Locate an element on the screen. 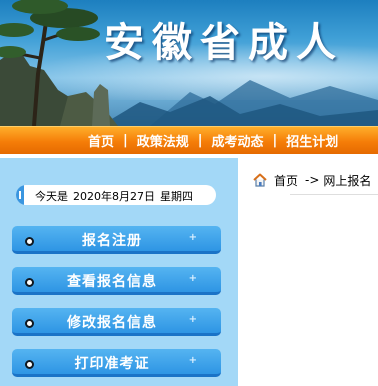 The image size is (378, 386). breadcrumb: 首页 -> 网上报名 is located at coordinates (311, 180).